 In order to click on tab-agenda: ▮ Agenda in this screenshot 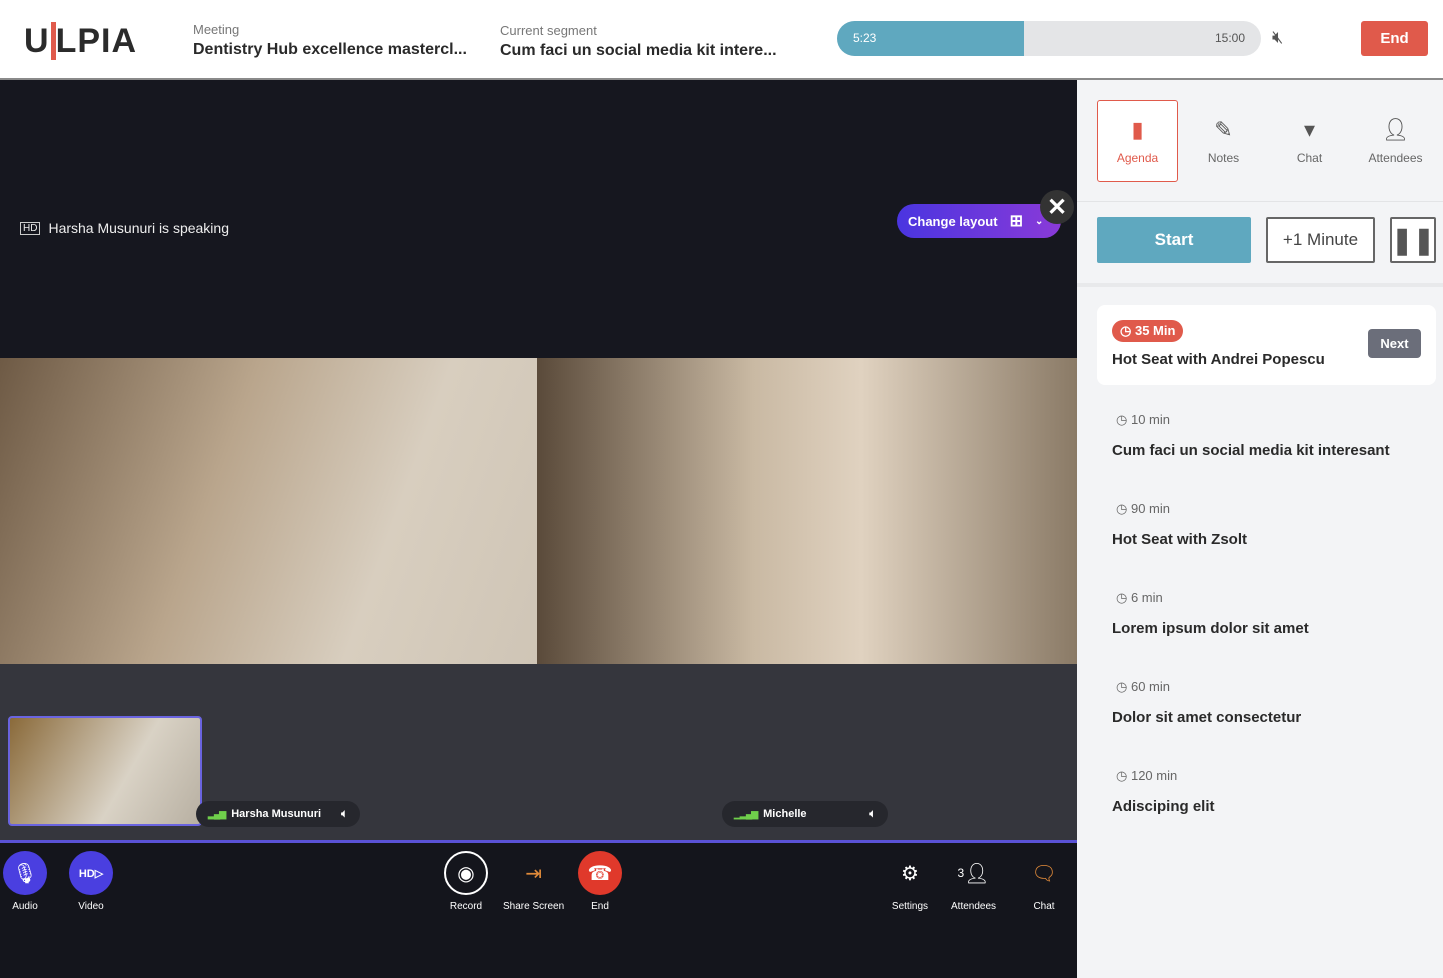, I will do `click(1137, 141)`.